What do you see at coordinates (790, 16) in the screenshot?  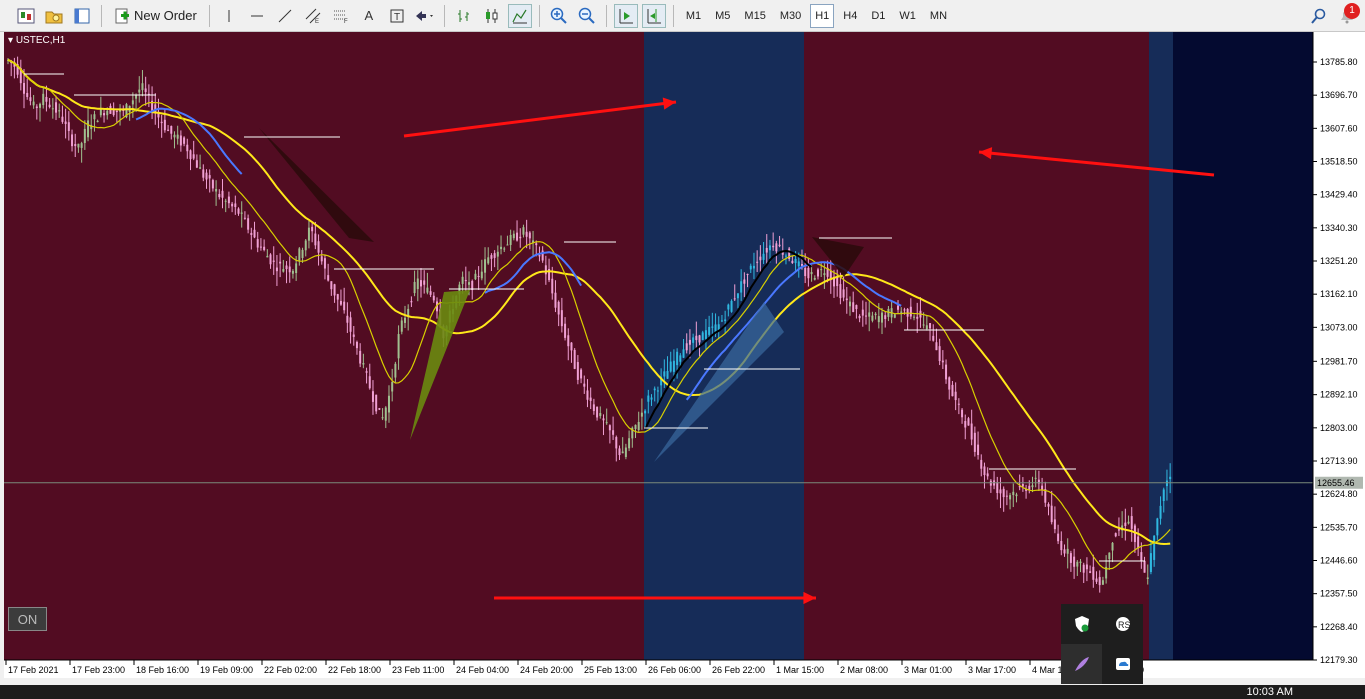 I see `timeframe-m30: M30` at bounding box center [790, 16].